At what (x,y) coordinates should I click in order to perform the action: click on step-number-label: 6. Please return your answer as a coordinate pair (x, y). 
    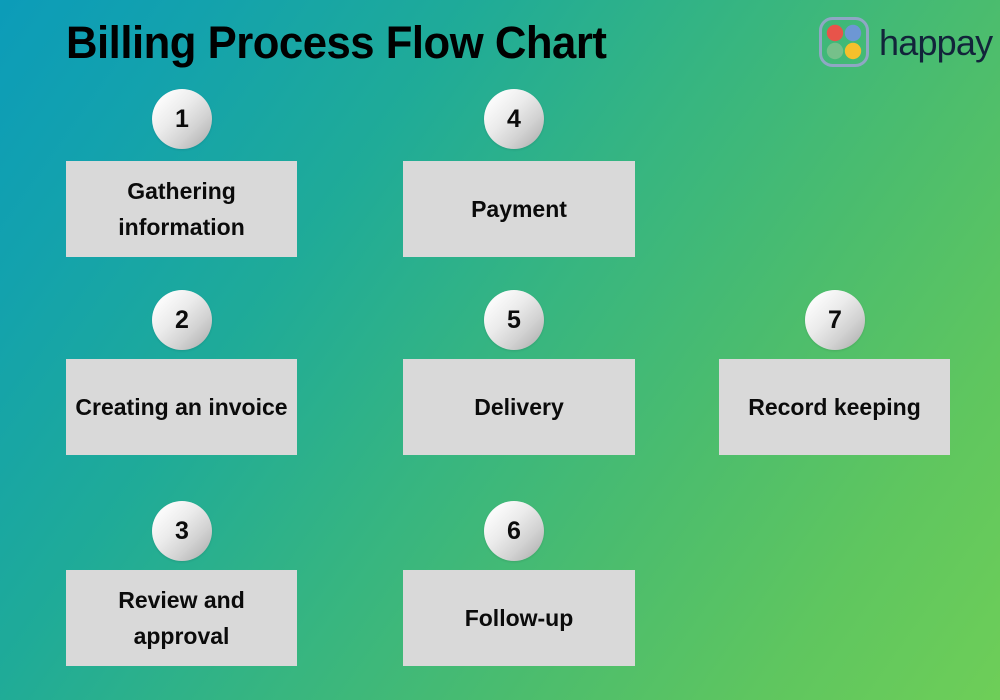
    Looking at the image, I should click on (514, 530).